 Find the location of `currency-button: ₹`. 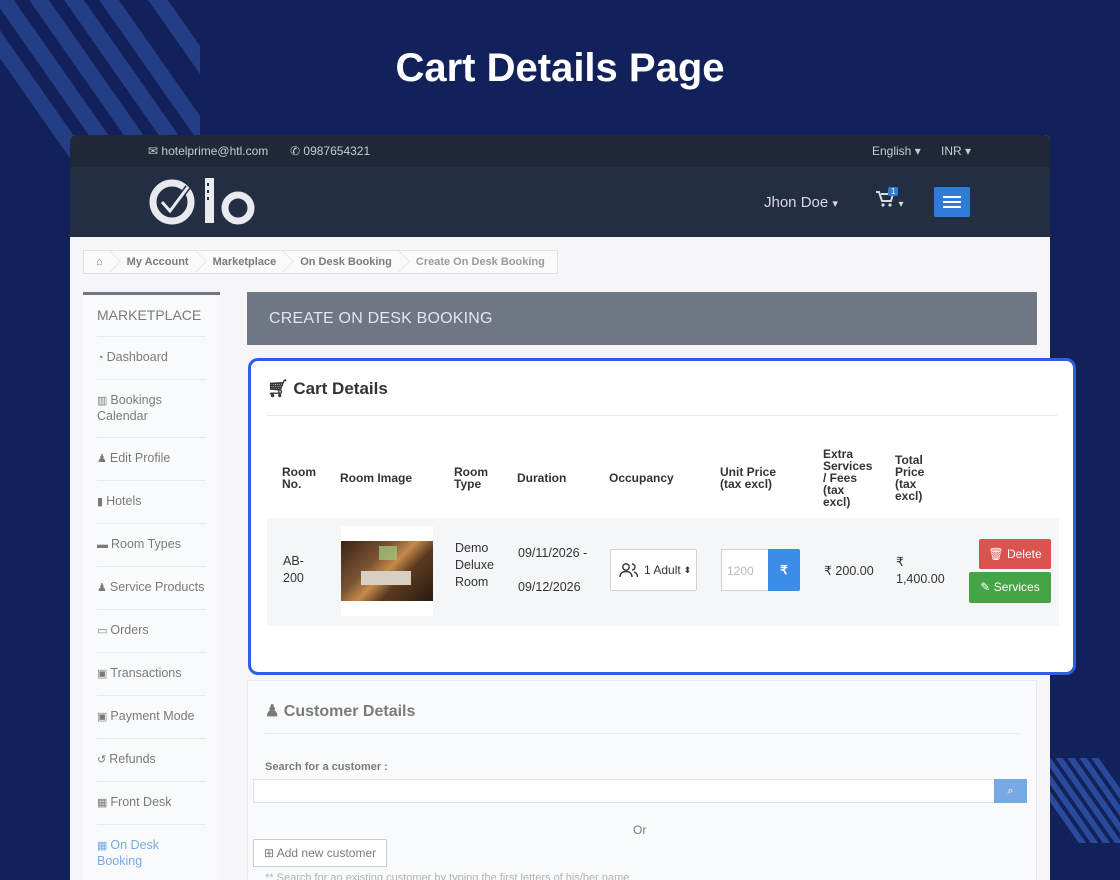

currency-button: ₹ is located at coordinates (784, 570).